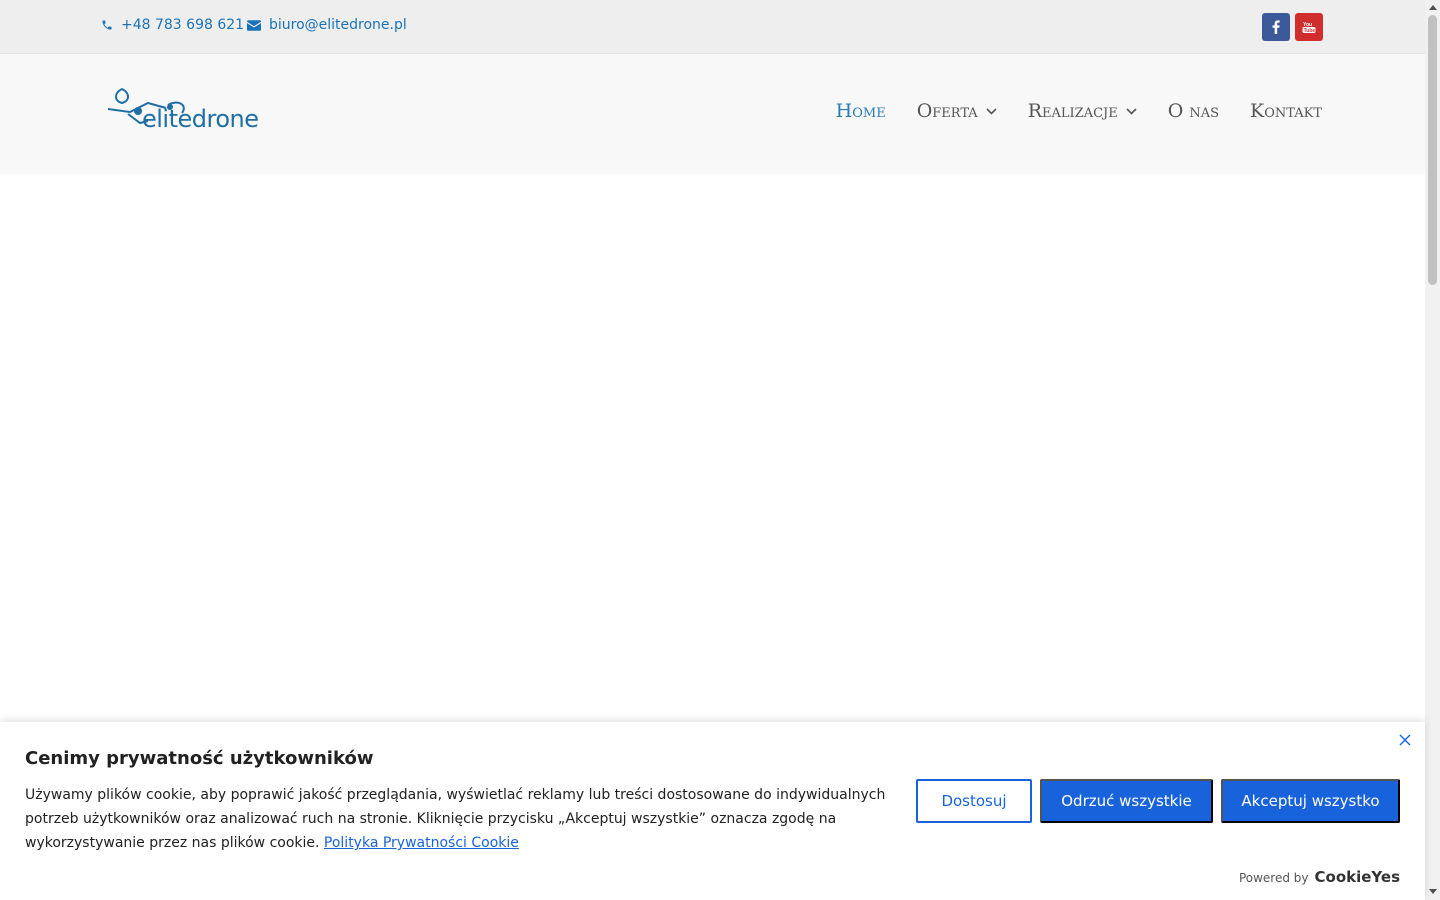 The height and width of the screenshot is (900, 1440). Describe the element at coordinates (1310, 801) in the screenshot. I see `accept-all-button: Akceptuj wszystko` at that location.